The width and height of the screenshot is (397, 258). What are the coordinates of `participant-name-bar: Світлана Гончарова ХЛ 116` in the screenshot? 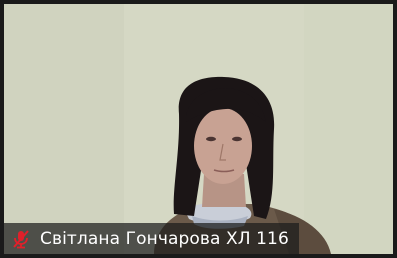 It's located at (151, 238).